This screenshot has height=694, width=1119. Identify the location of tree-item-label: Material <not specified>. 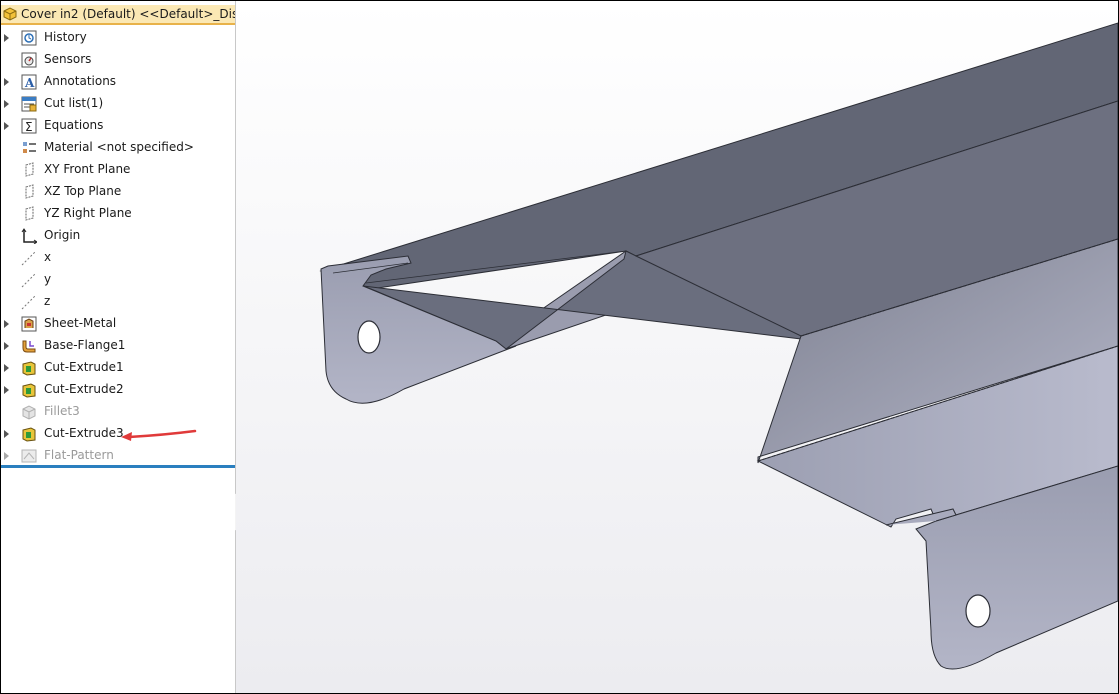
(119, 147).